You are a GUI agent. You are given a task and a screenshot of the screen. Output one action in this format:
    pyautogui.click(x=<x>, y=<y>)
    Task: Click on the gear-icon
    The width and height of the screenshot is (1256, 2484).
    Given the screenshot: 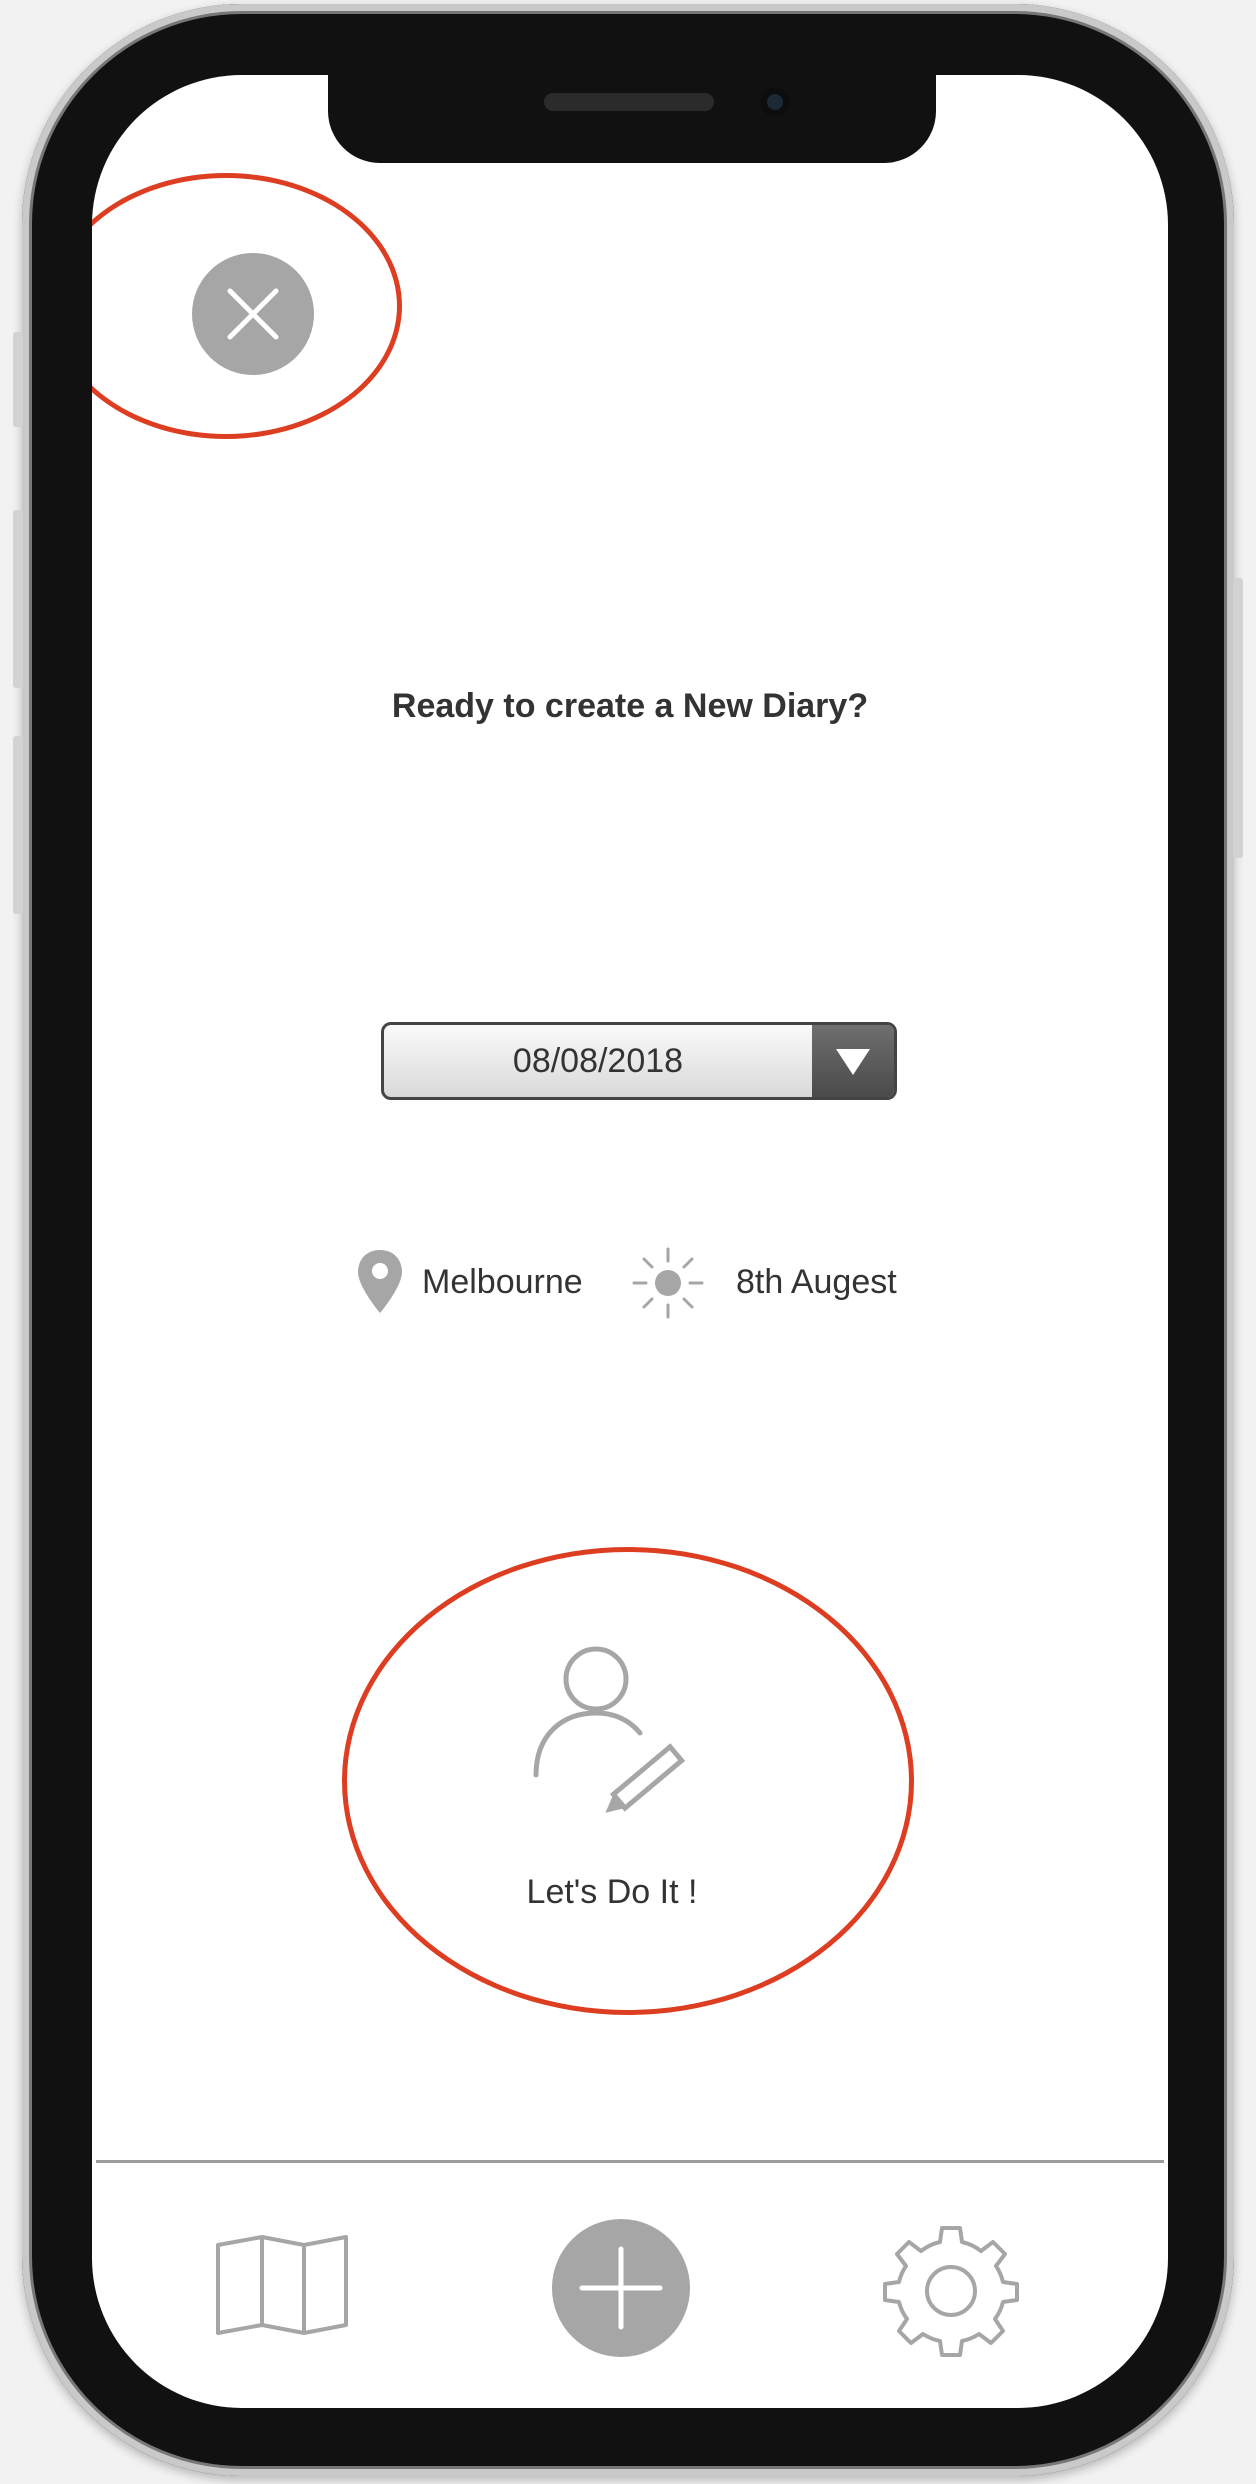 What is the action you would take?
    pyautogui.click(x=951, y=2290)
    